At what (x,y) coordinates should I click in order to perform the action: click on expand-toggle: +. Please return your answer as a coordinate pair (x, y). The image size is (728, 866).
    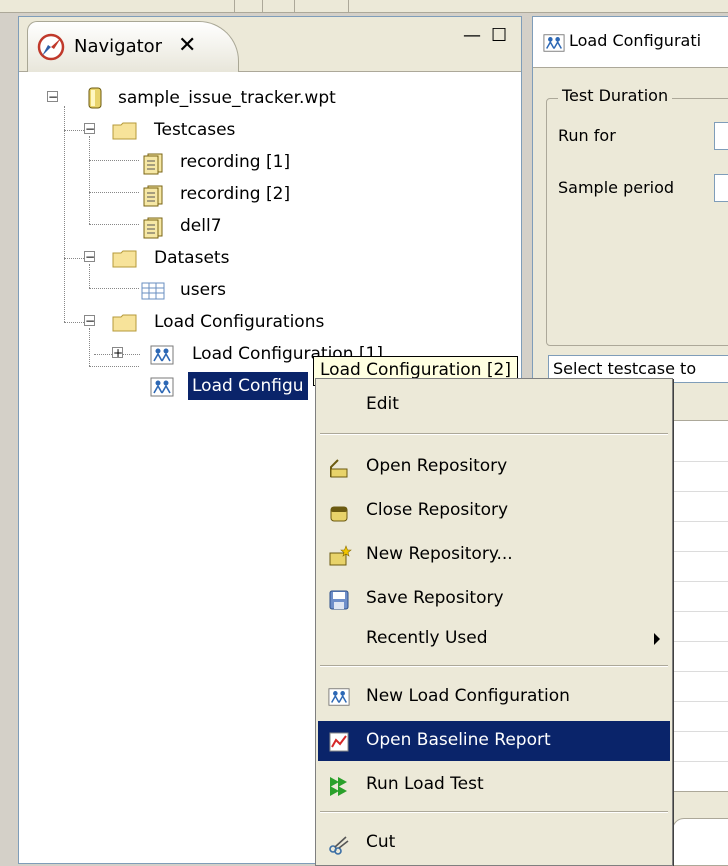
    Looking at the image, I should click on (117, 353).